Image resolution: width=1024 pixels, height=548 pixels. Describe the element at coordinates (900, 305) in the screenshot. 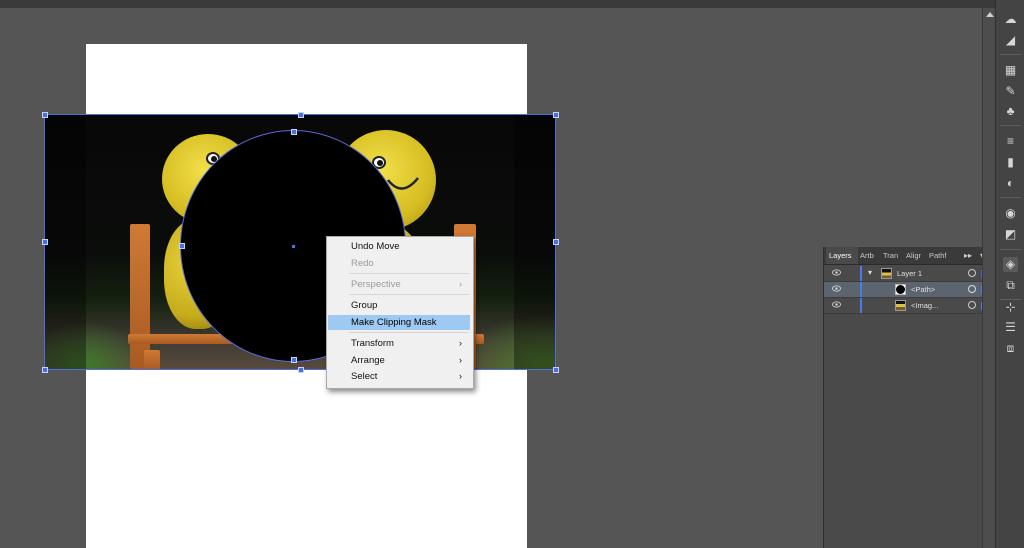

I see `image-thumbnail` at that location.